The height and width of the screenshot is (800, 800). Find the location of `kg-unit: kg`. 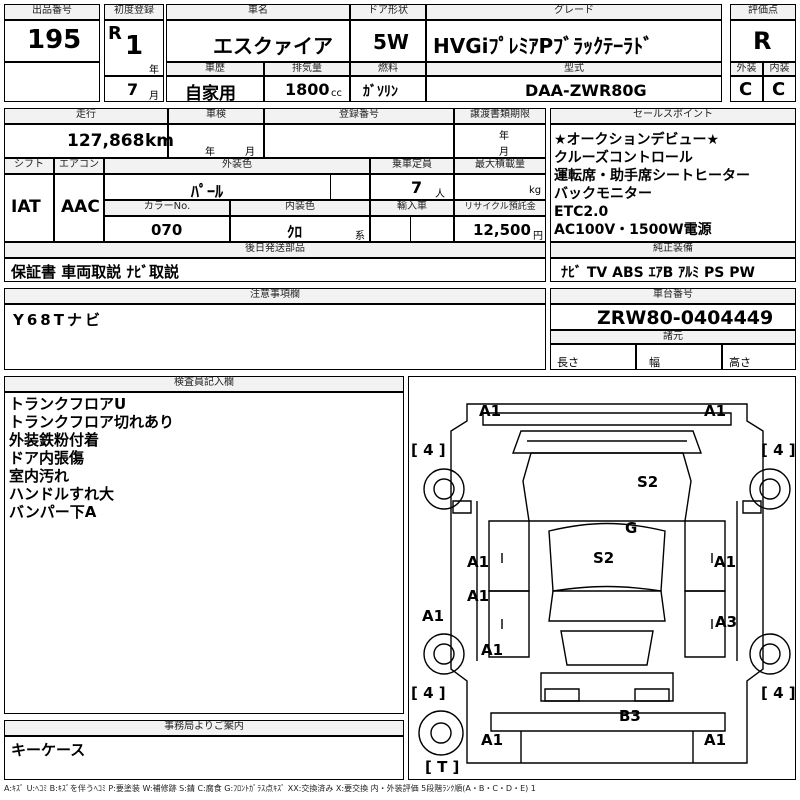

kg-unit: kg is located at coordinates (535, 190).